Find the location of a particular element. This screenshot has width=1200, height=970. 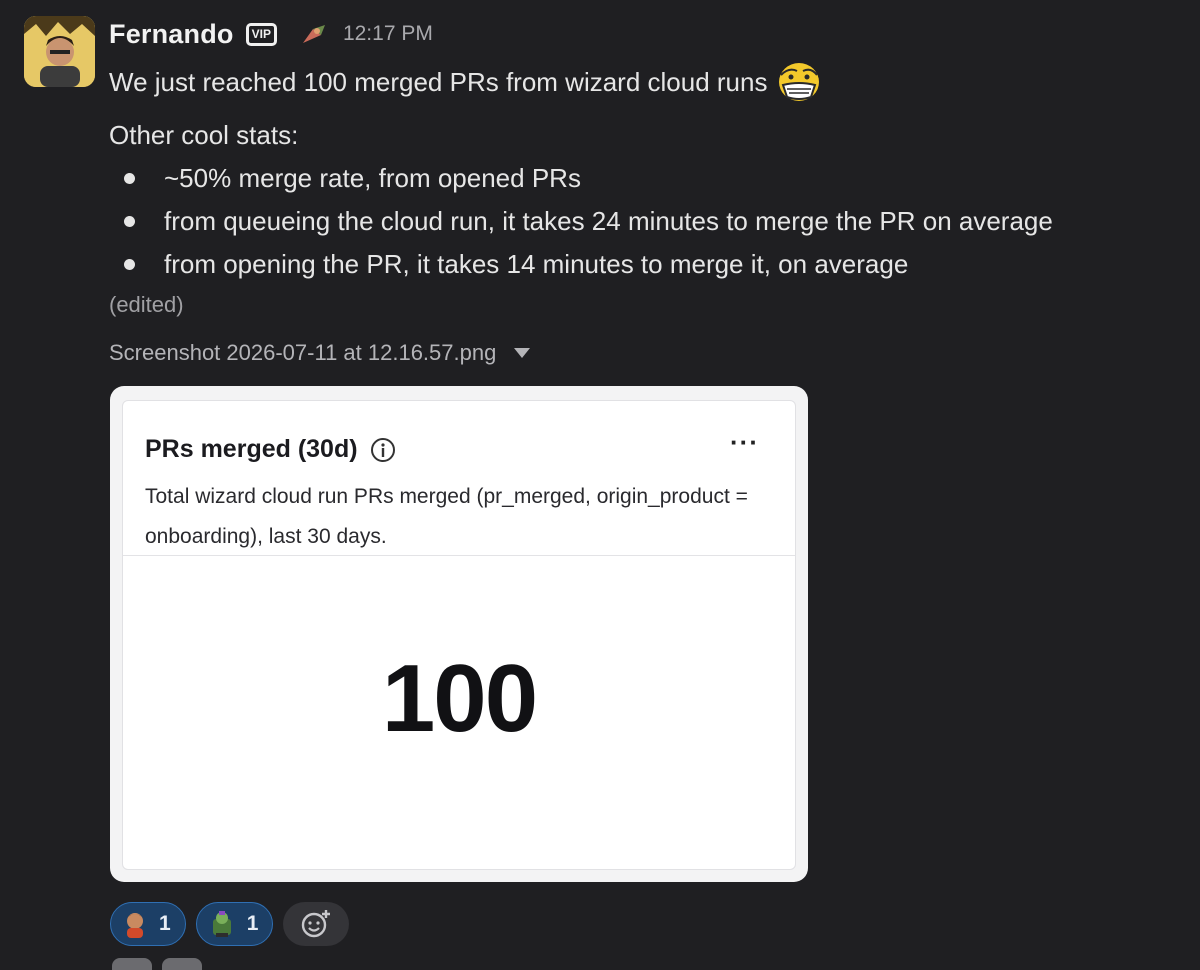

timestamp: 12:17 PM is located at coordinates (388, 34).